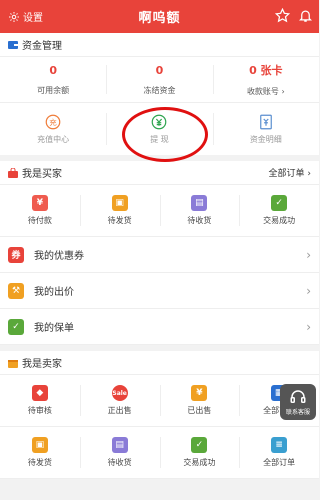  What do you see at coordinates (119, 393) in the screenshot?
I see `sale-tag-icon: Sale` at bounding box center [119, 393].